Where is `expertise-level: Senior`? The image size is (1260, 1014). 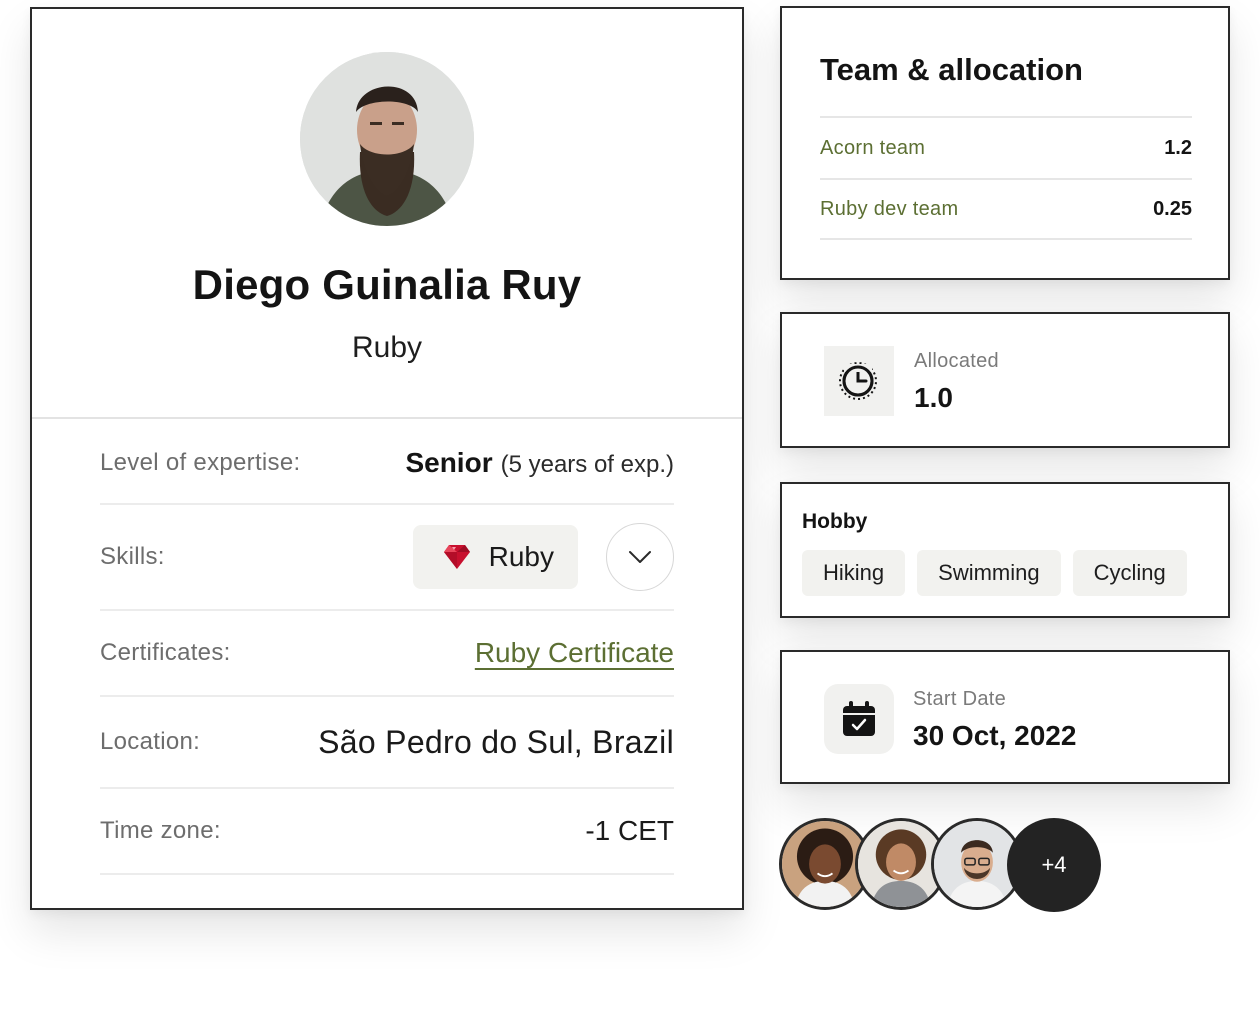
expertise-level: Senior is located at coordinates (449, 462).